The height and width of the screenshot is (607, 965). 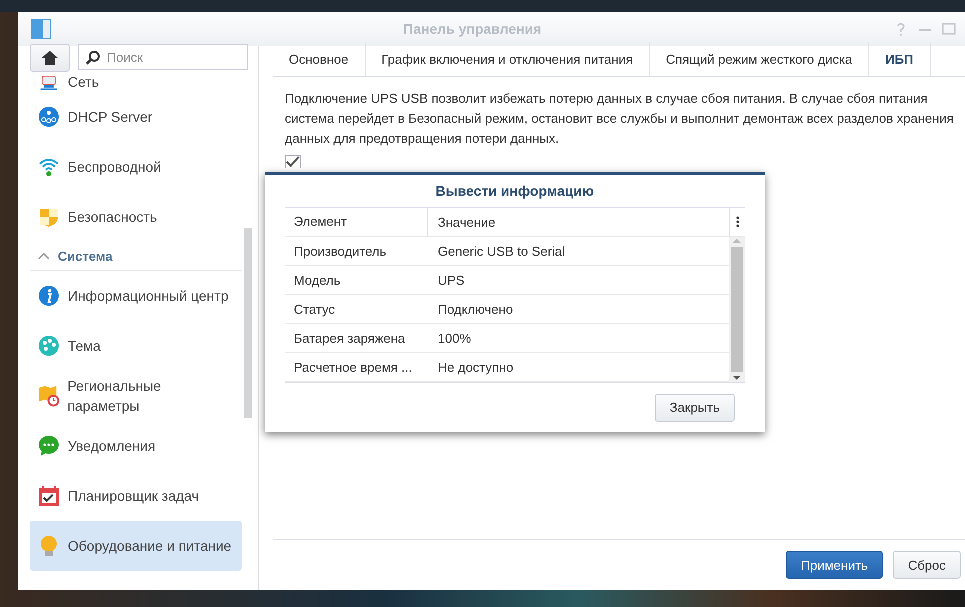 I want to click on column-header: Элемент, so click(x=356, y=222).